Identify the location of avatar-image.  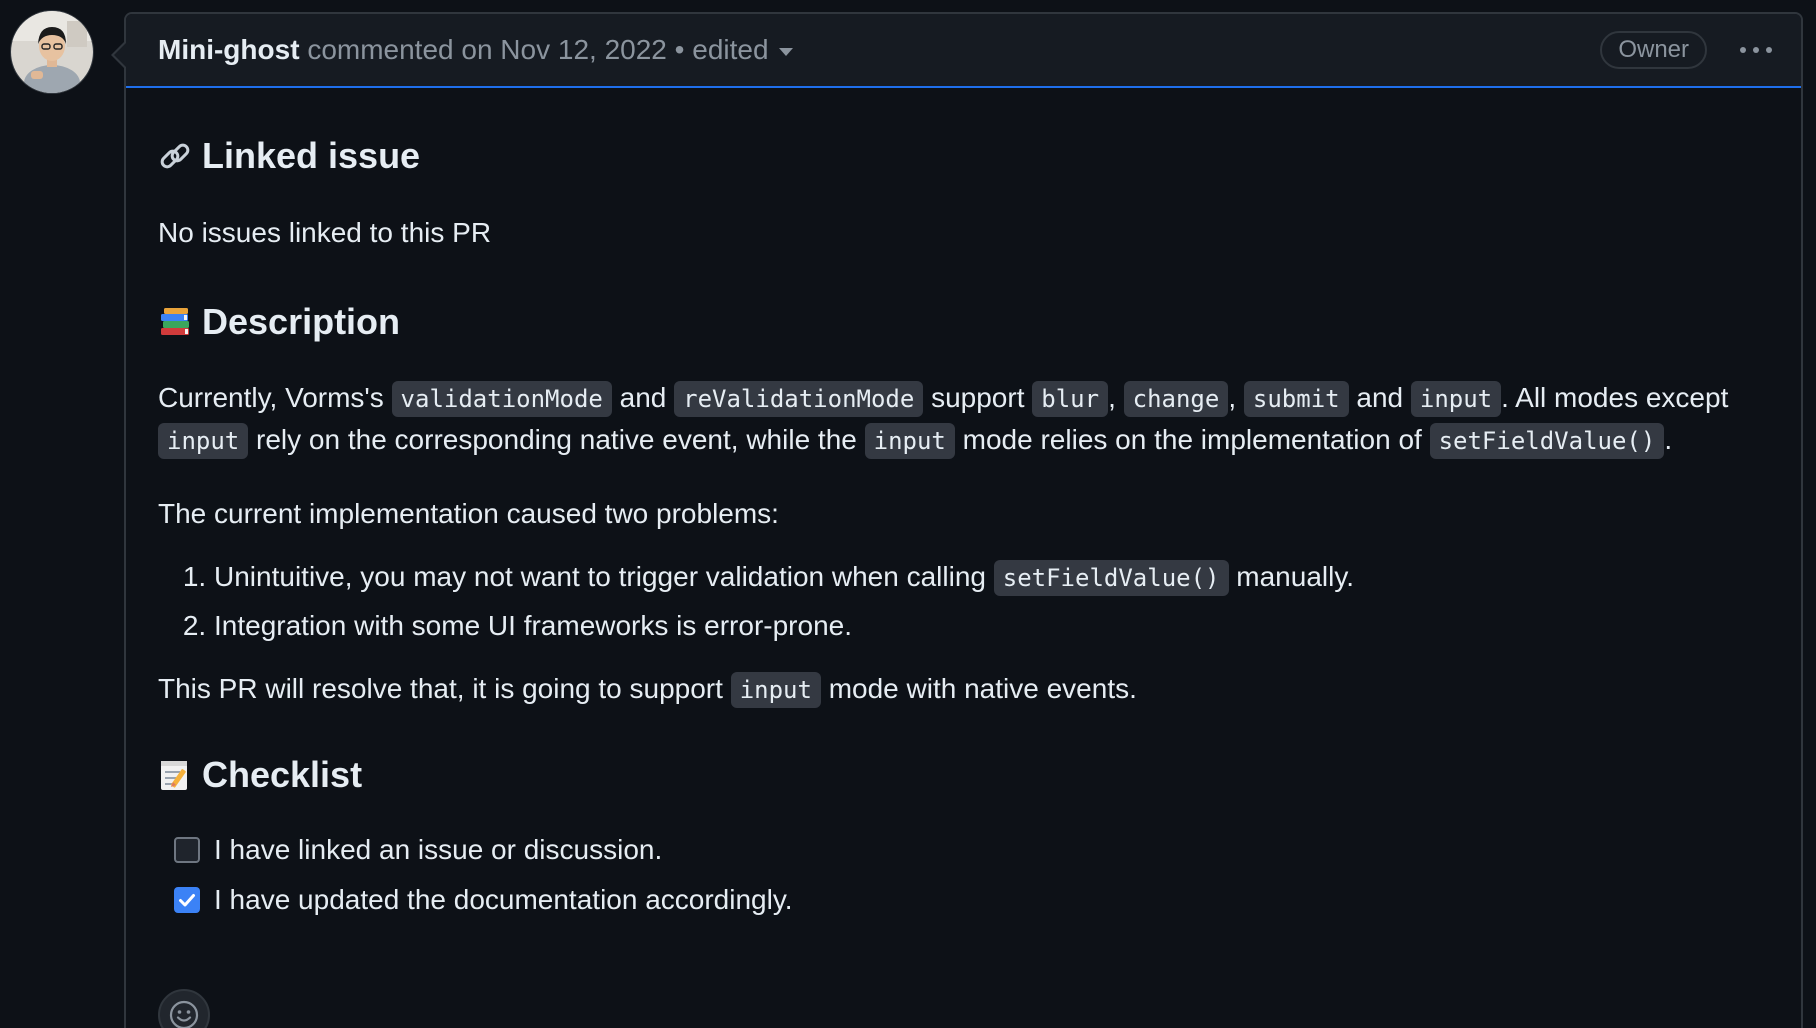
(52, 52).